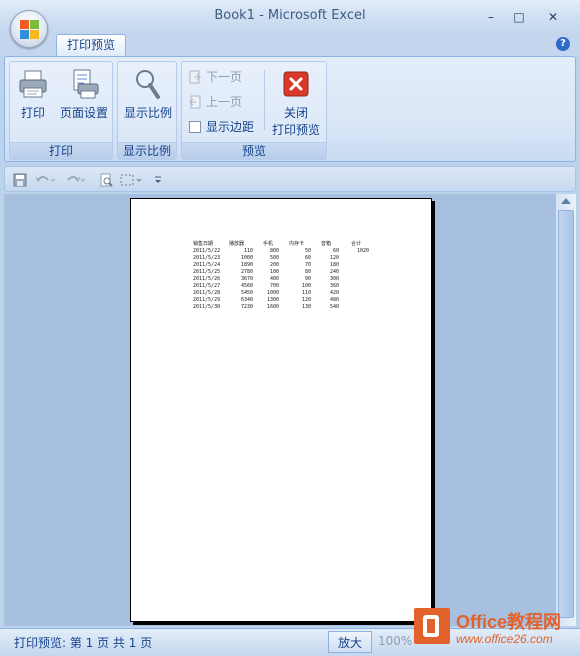 The height and width of the screenshot is (656, 580). Describe the element at coordinates (246, 300) in the screenshot. I see `table-cell: 6340` at that location.